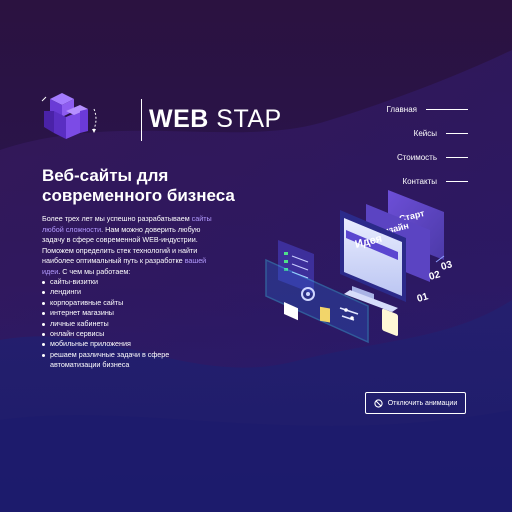 Image resolution: width=512 pixels, height=512 pixels. Describe the element at coordinates (422, 403) in the screenshot. I see `disable-animation-label: Отключить анимации` at that location.